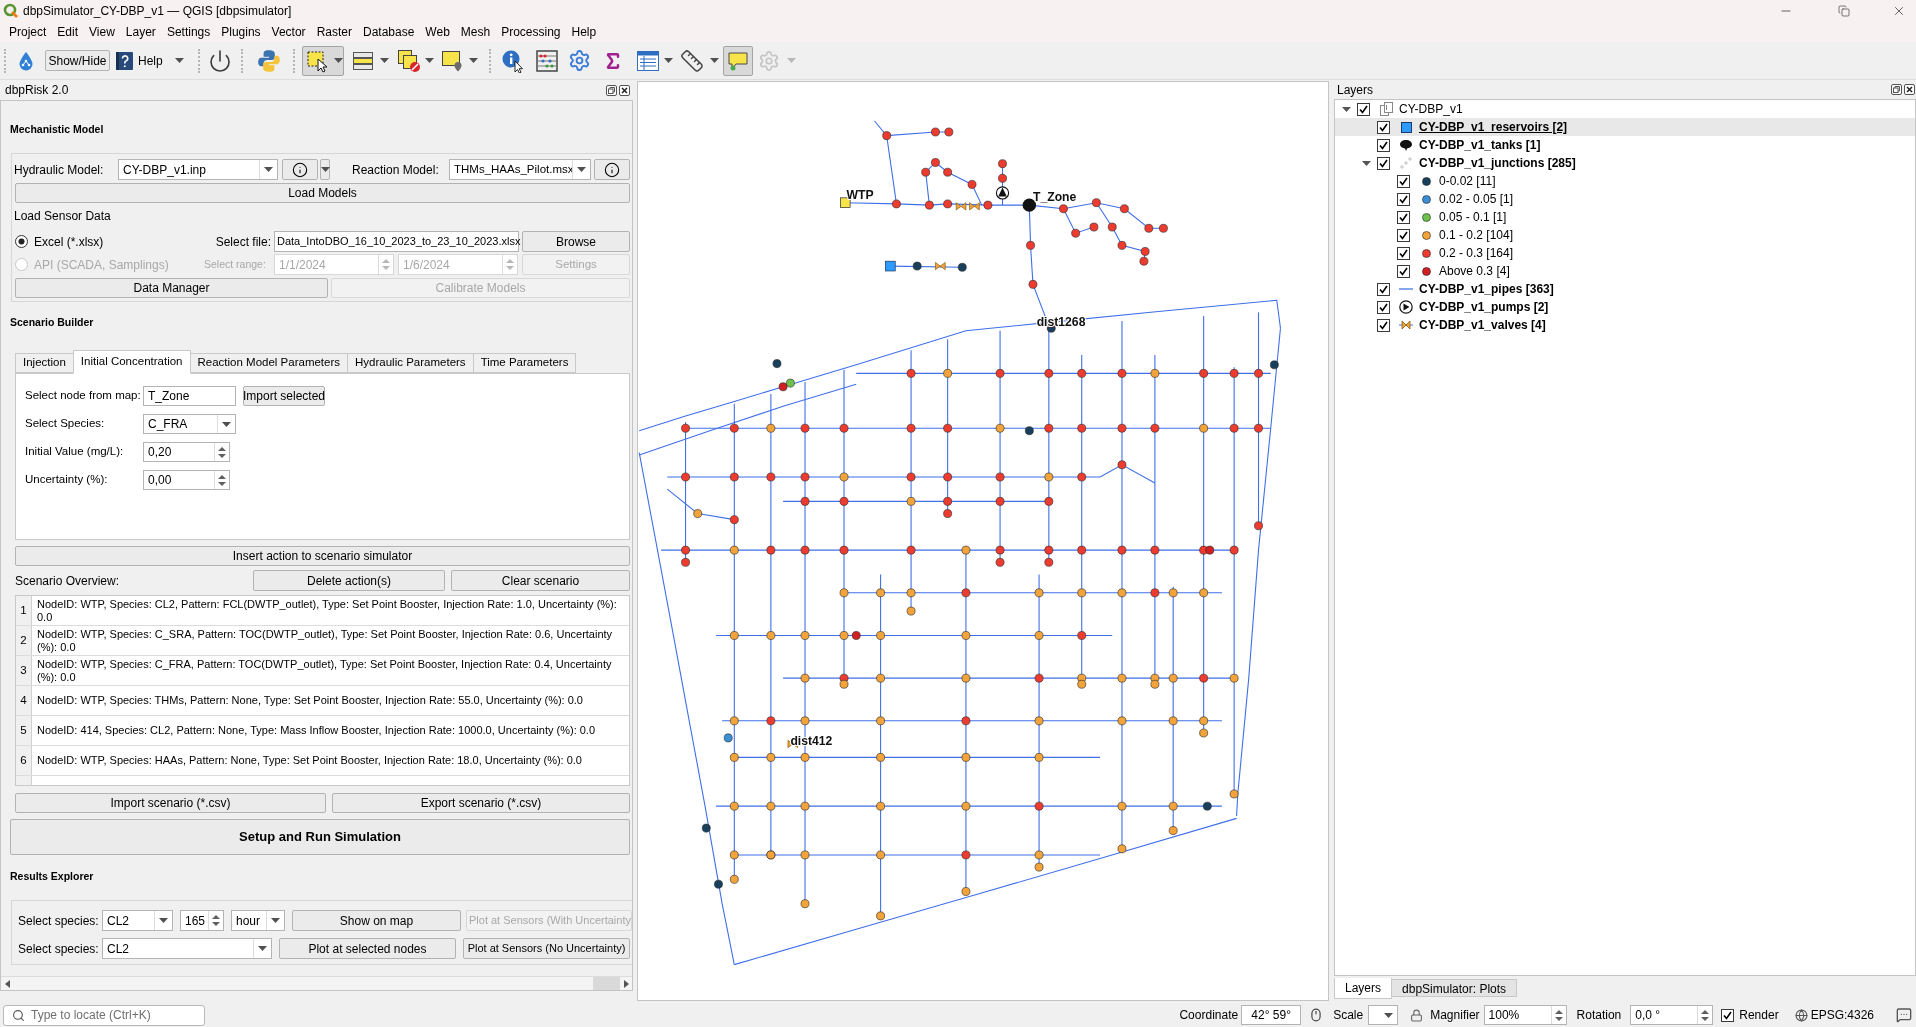  Describe the element at coordinates (189, 396) in the screenshot. I see `text-field: T_Zone` at that location.